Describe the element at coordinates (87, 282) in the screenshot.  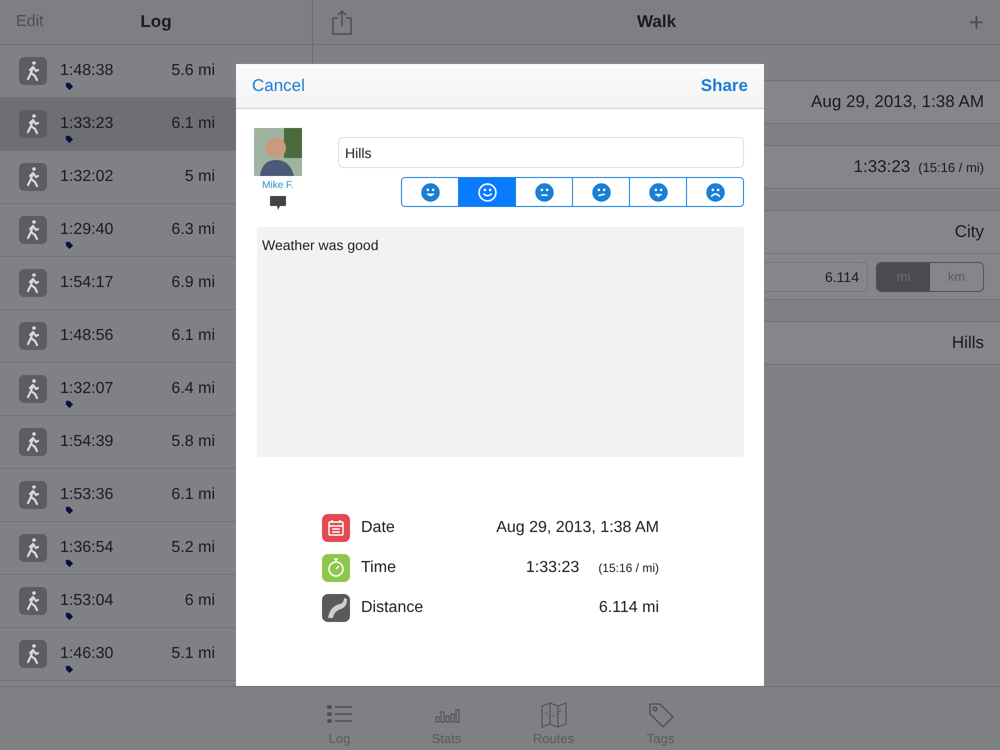
I see `duration-text: 1:54:17` at that location.